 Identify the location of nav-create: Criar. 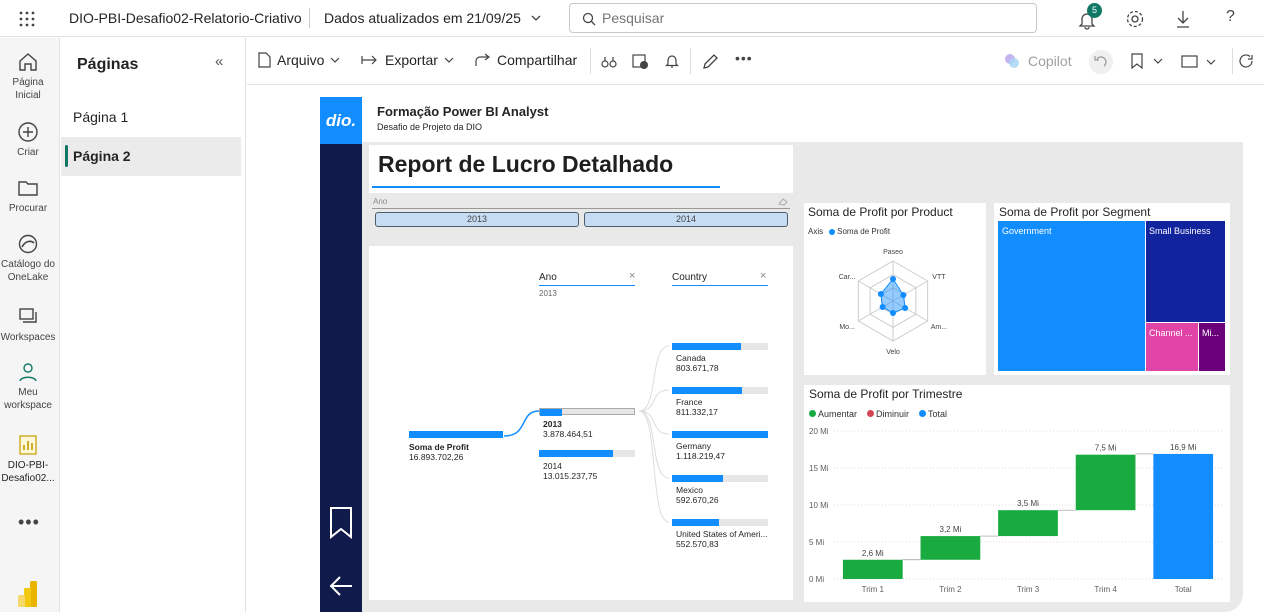
(28, 140).